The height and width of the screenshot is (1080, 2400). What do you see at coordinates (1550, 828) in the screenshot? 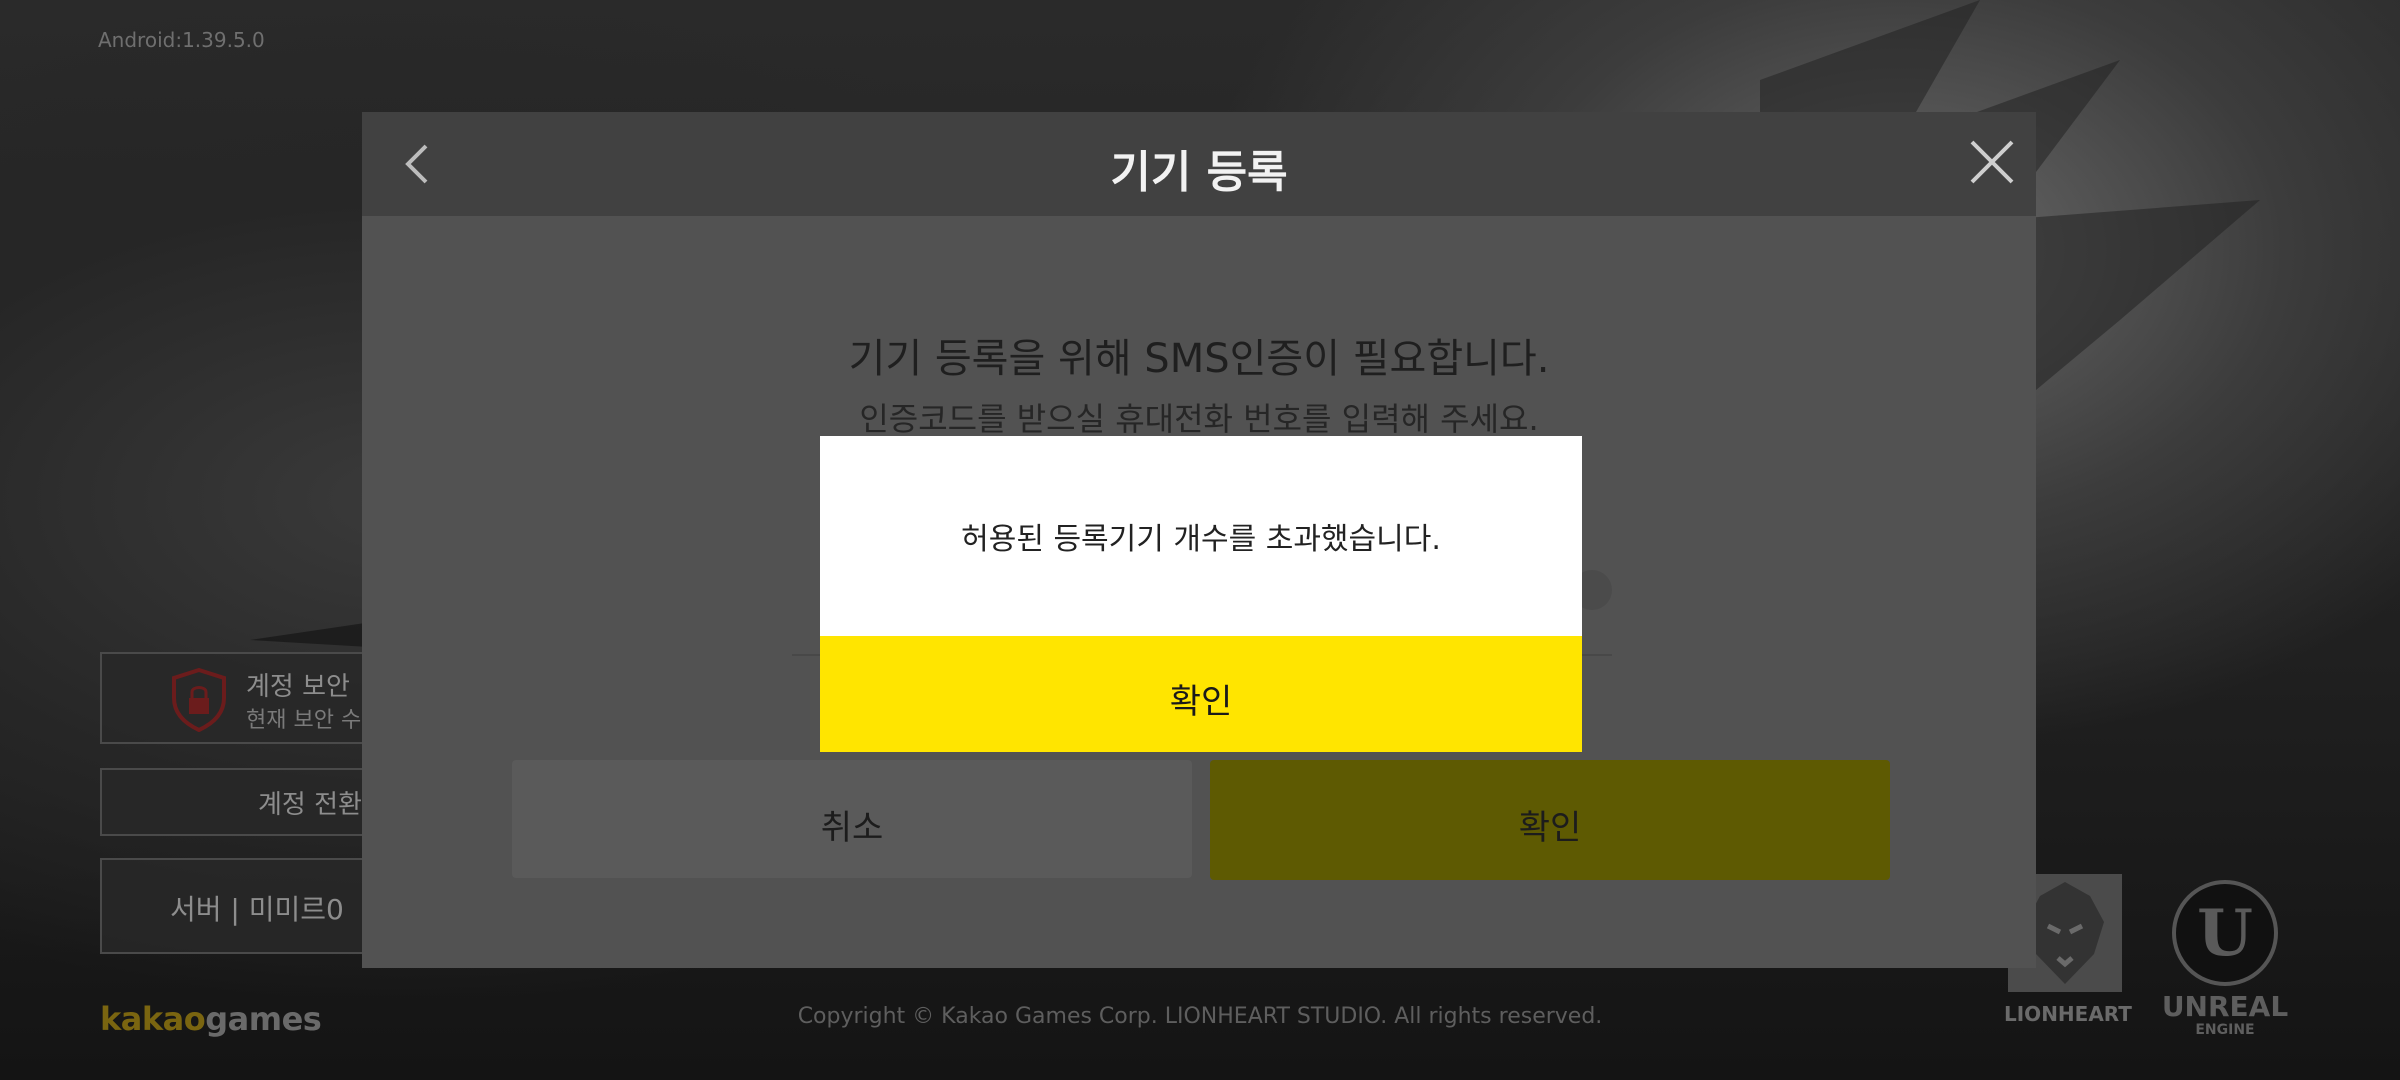
I see `confirm-button-label: 확인` at bounding box center [1550, 828].